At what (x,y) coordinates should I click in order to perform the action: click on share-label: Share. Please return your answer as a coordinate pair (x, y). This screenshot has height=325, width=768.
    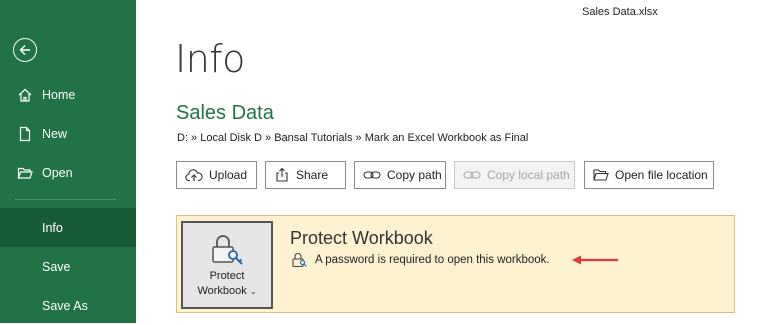
    Looking at the image, I should click on (312, 175).